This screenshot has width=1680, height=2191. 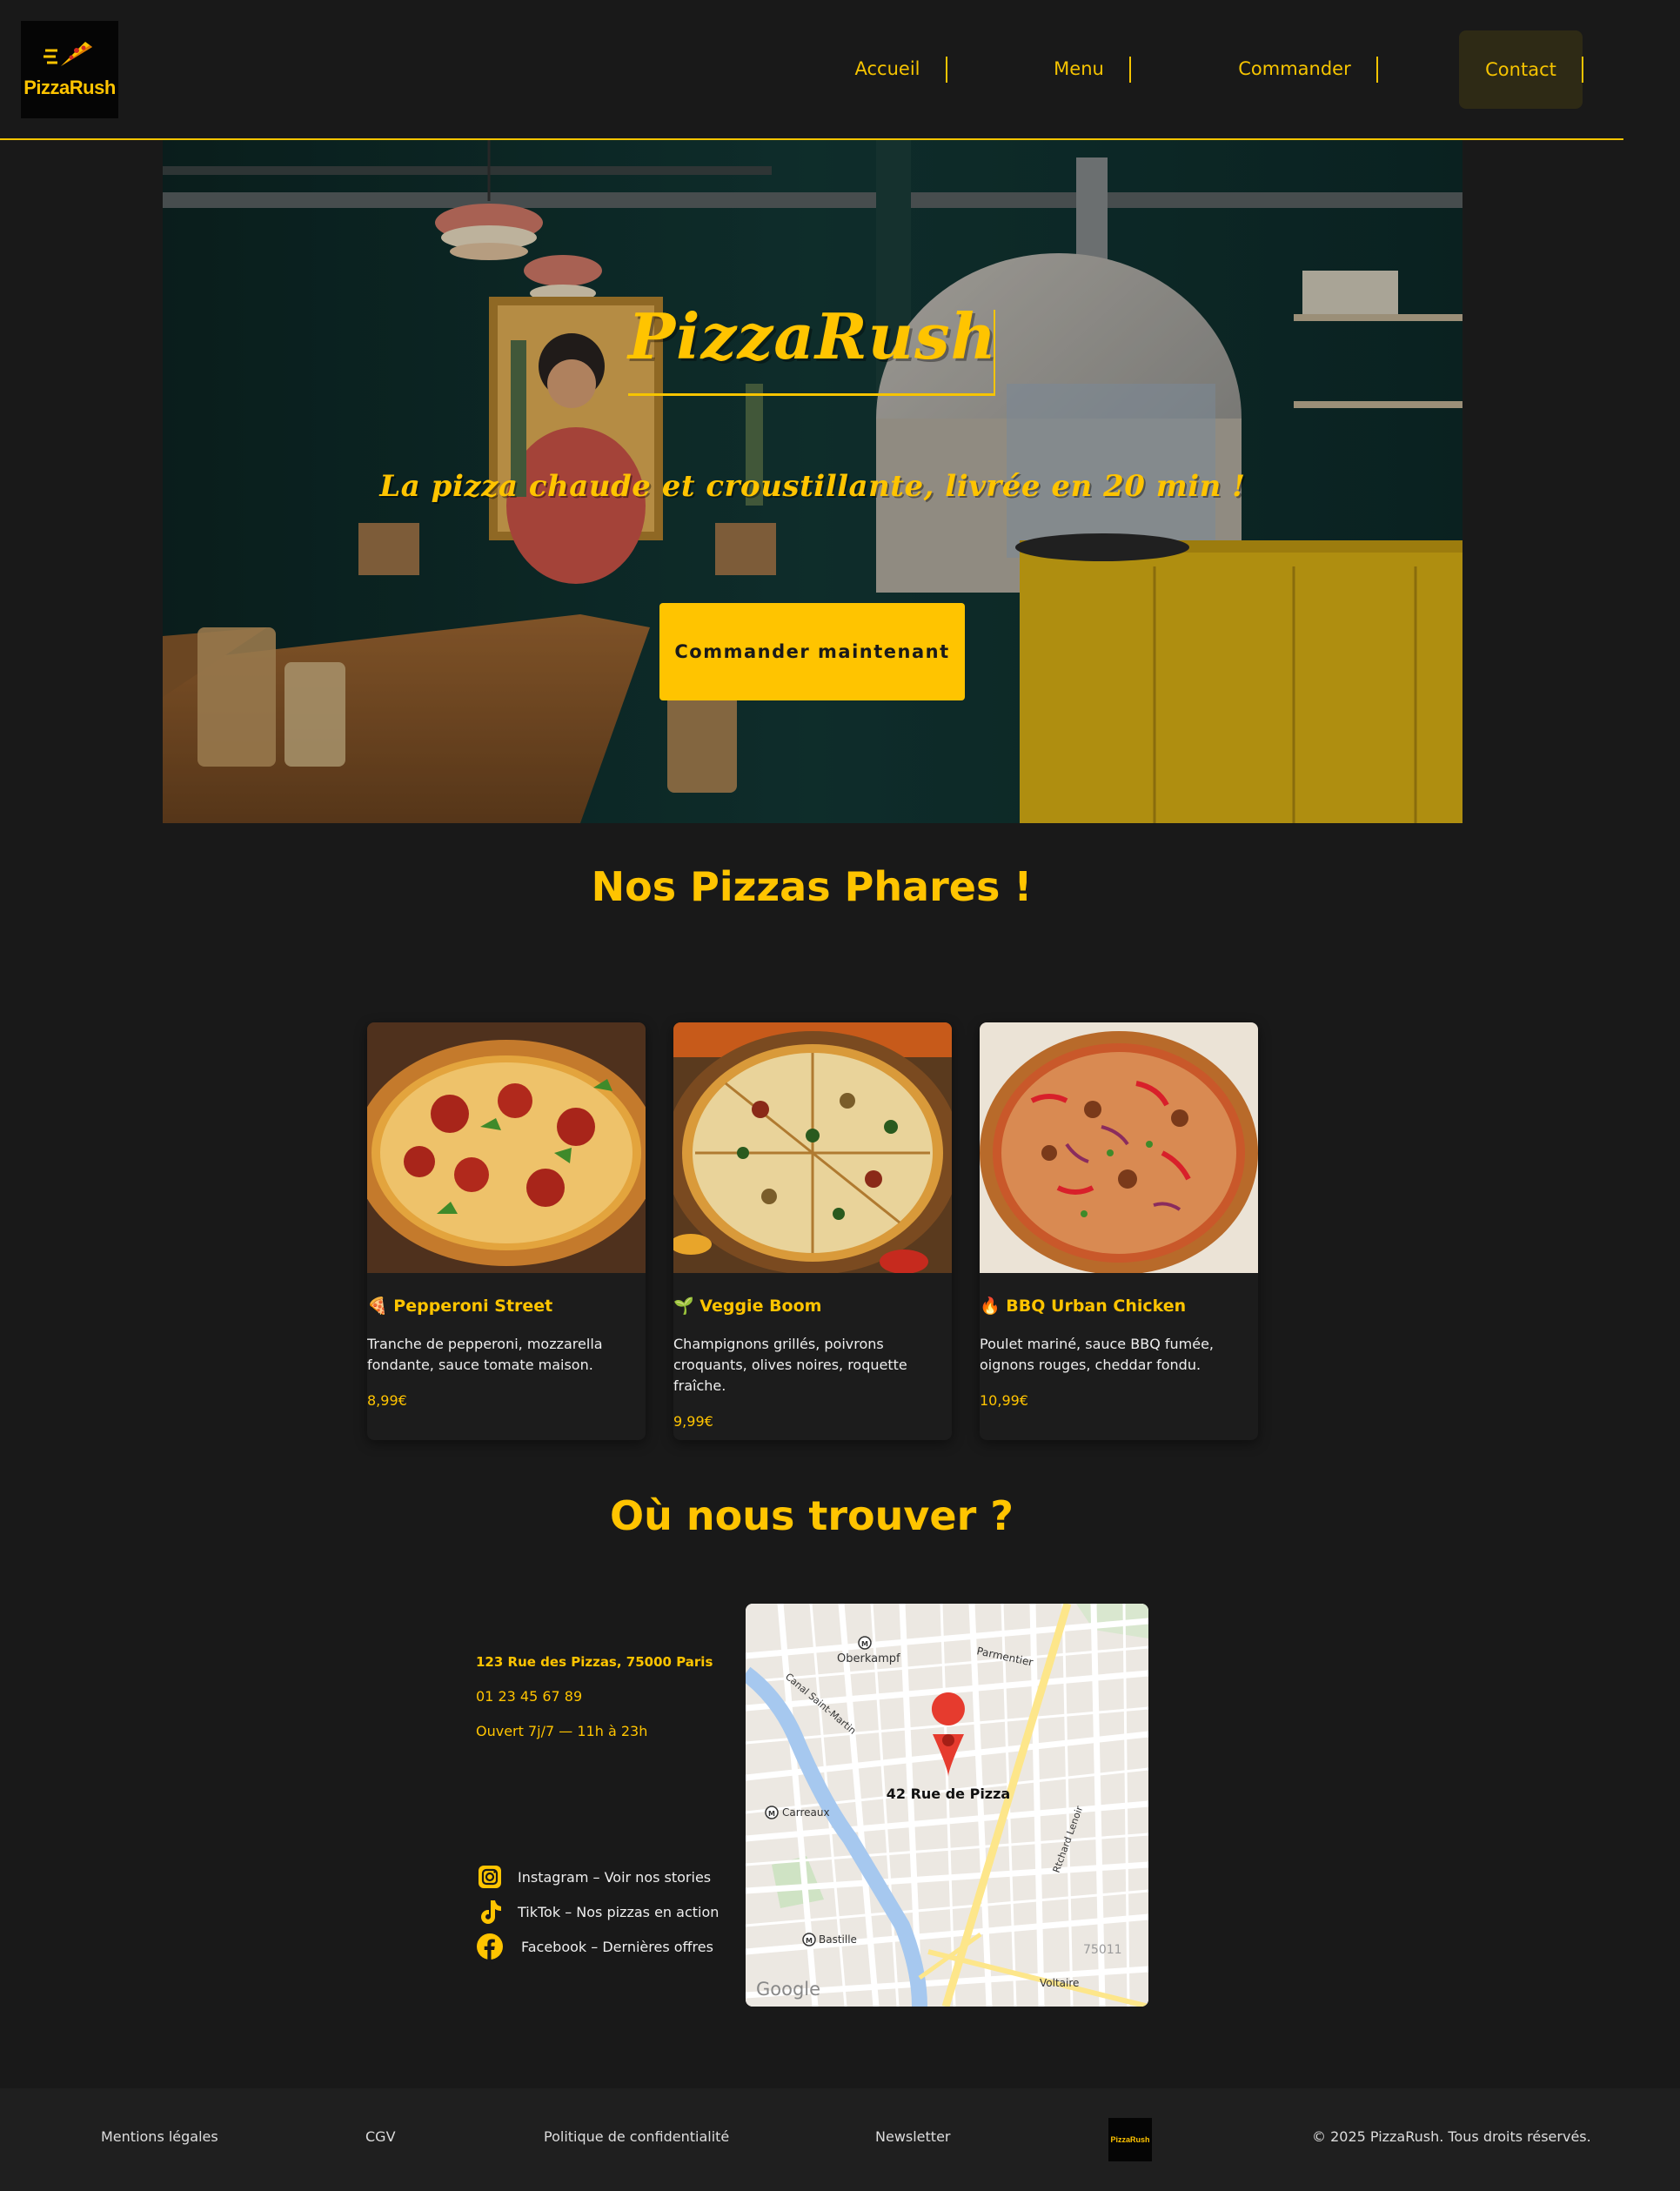 What do you see at coordinates (913, 2136) in the screenshot?
I see `footer-link-newsletter: Newsletter` at bounding box center [913, 2136].